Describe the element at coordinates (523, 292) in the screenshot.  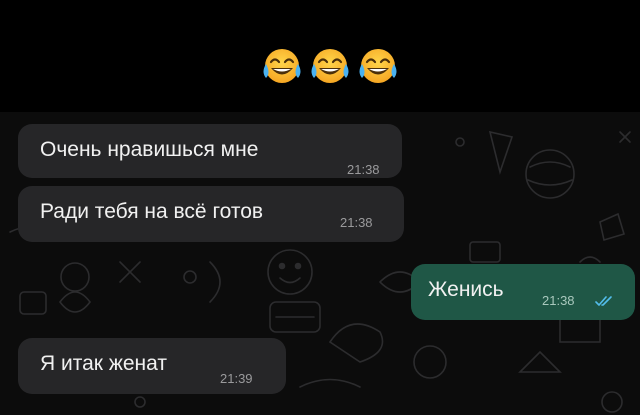
I see `message-bubble-outgoing: Женись 21:38` at that location.